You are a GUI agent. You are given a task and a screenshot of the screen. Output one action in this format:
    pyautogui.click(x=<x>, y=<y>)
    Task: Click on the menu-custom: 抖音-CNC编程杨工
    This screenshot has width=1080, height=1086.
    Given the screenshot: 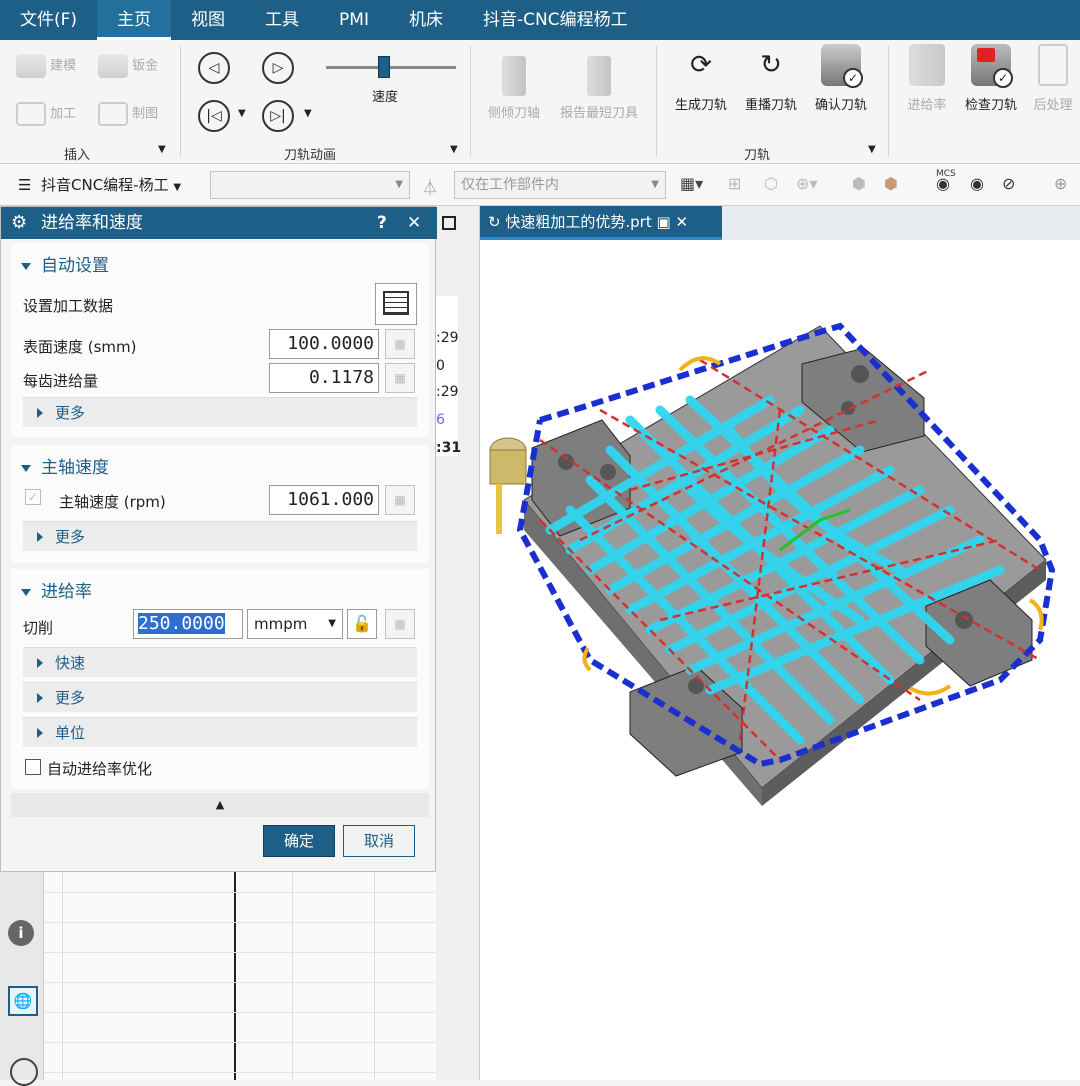 What is the action you would take?
    pyautogui.click(x=555, y=20)
    